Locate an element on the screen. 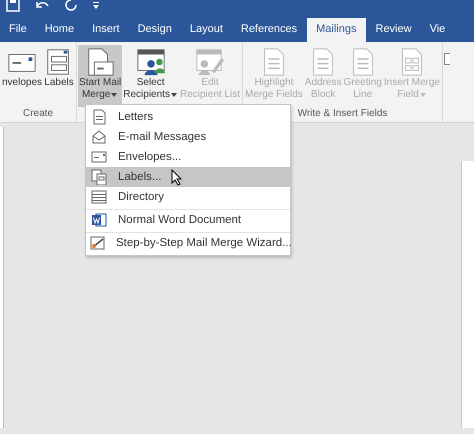  word-icon is located at coordinates (99, 220).